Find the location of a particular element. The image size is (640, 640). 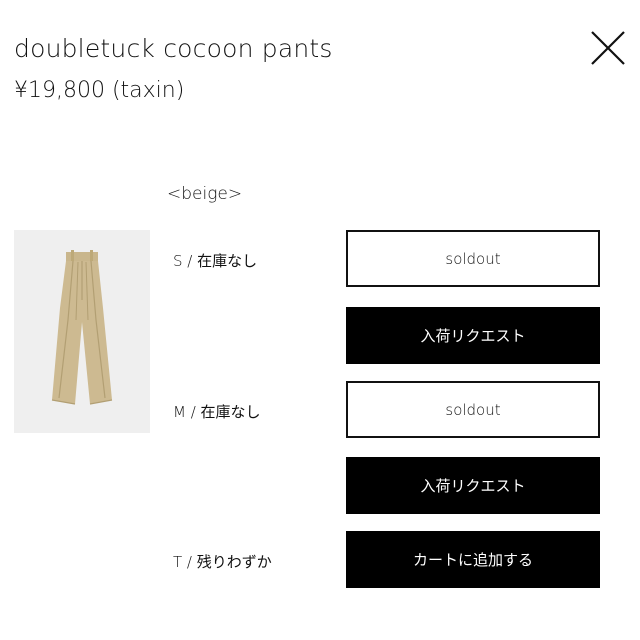

close-button is located at coordinates (608, 48).